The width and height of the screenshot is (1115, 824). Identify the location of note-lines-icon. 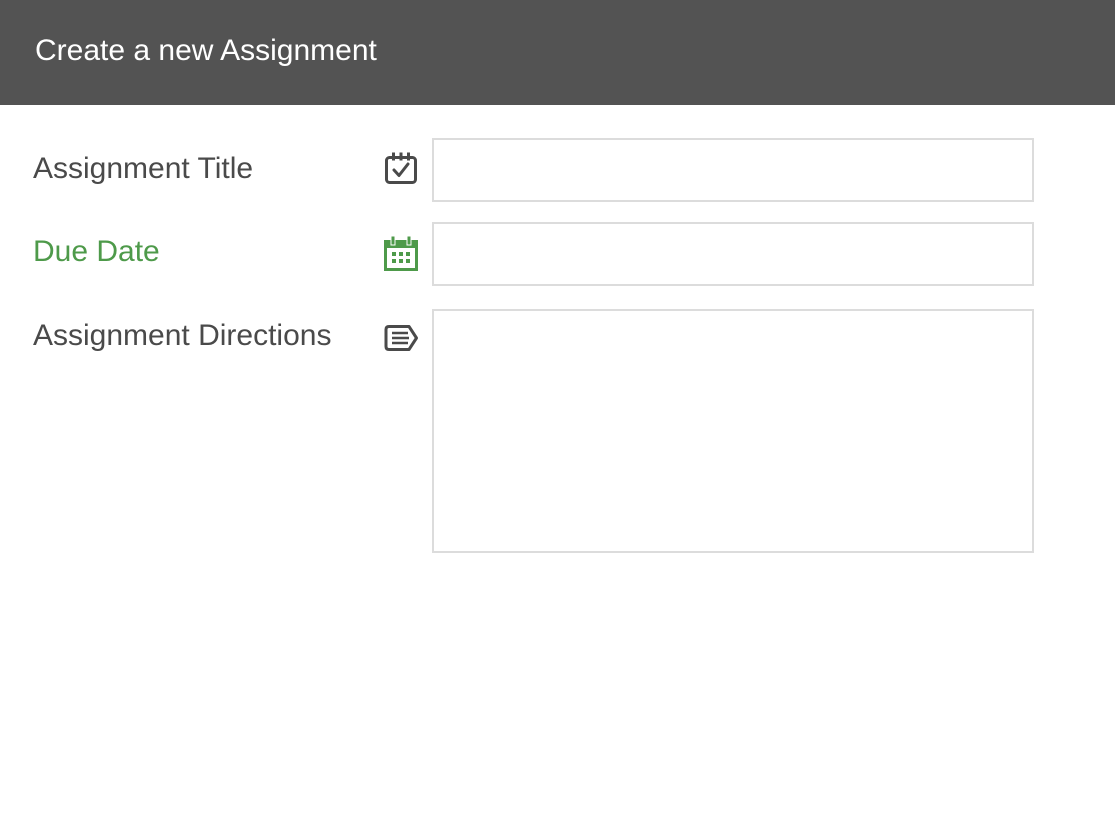
(401, 338).